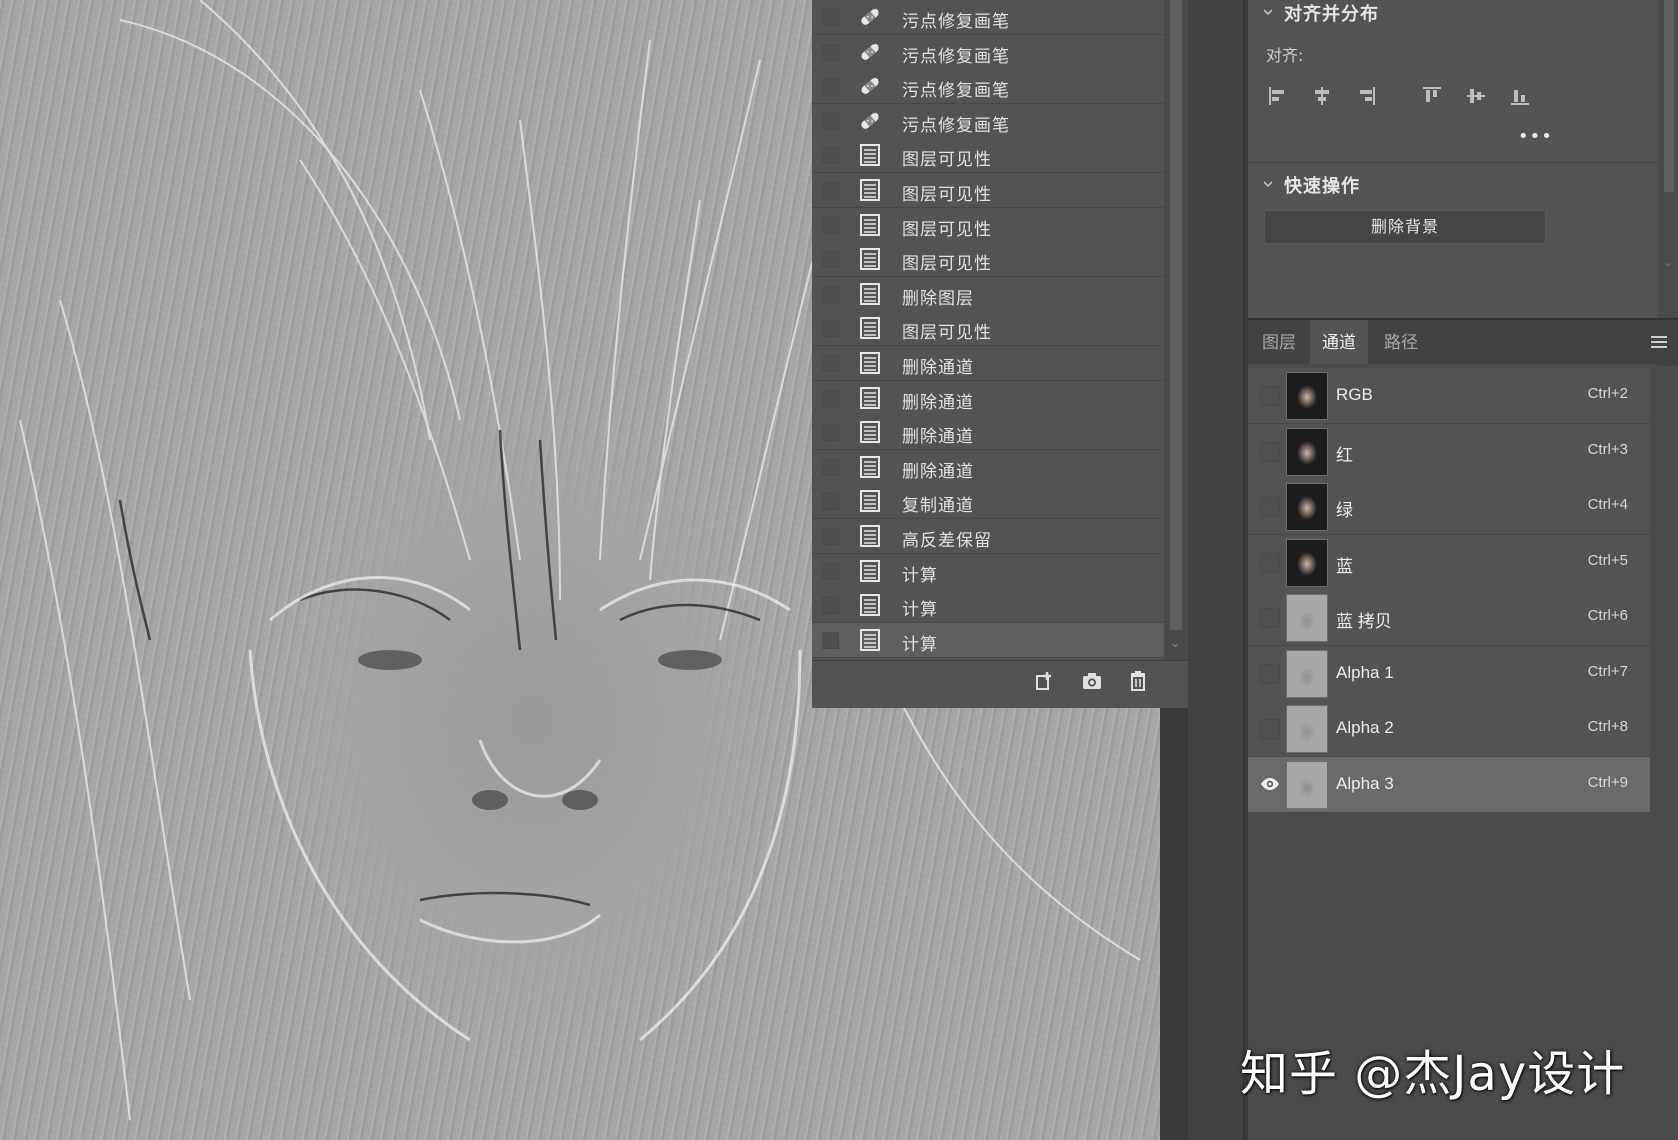 Image resolution: width=1678 pixels, height=1140 pixels. What do you see at coordinates (1659, 342) in the screenshot?
I see `panel-menu-icon` at bounding box center [1659, 342].